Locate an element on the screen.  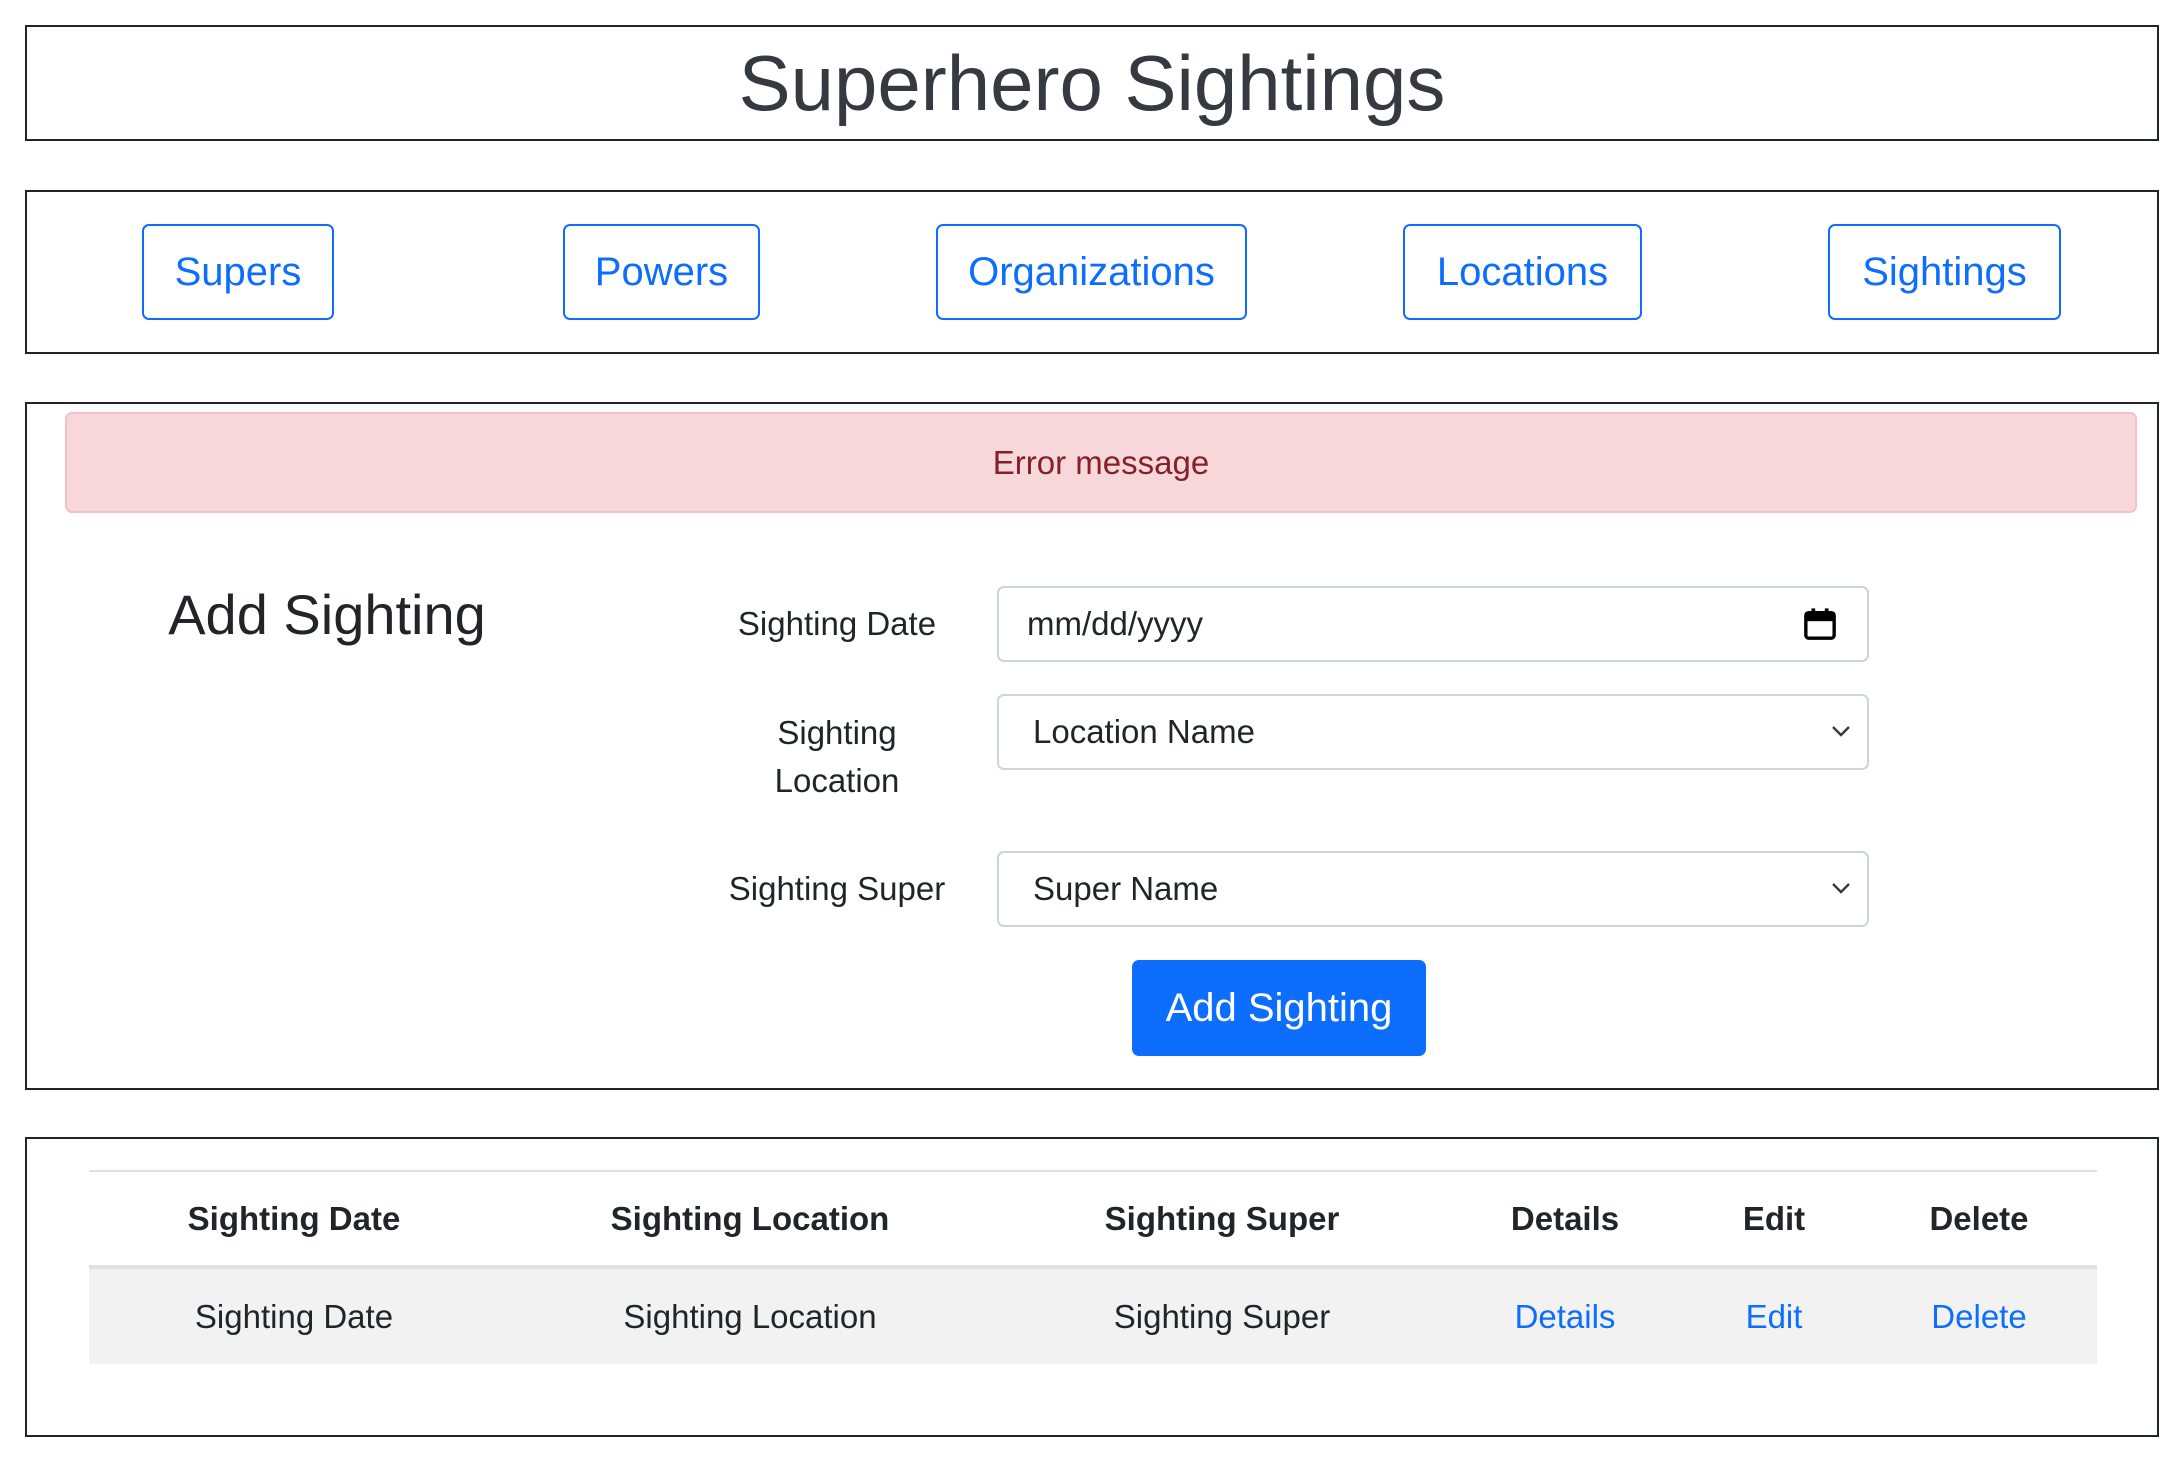
edit-link: Edit is located at coordinates (1774, 1316).